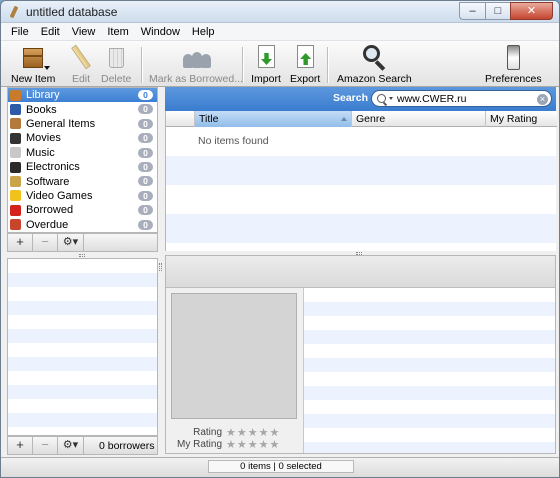 This screenshot has width=560, height=478. What do you see at coordinates (374, 57) in the screenshot?
I see `magnifier-icon` at bounding box center [374, 57].